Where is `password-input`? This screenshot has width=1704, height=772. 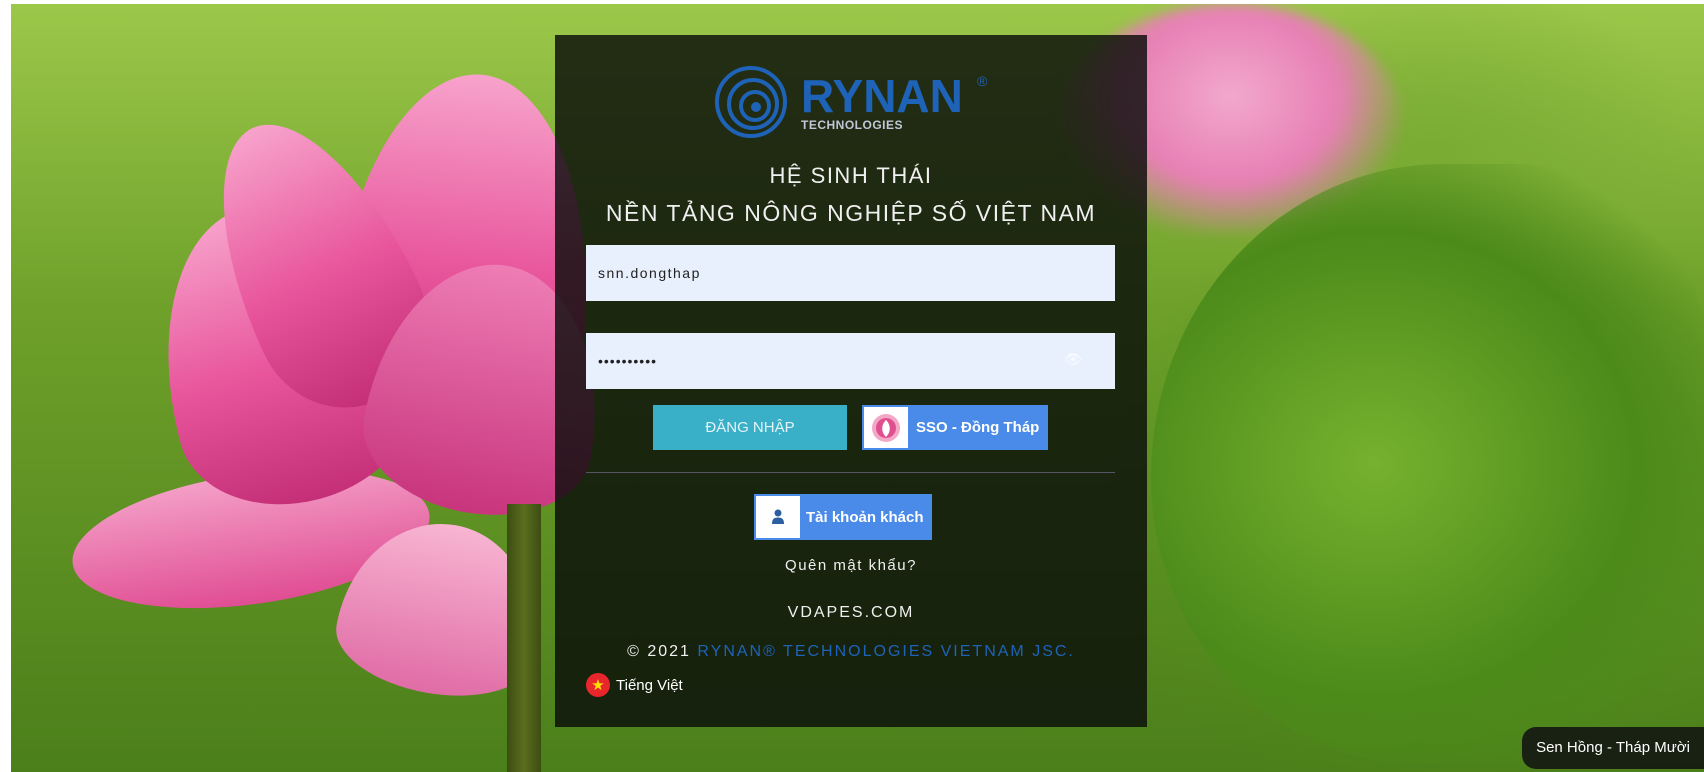
password-input is located at coordinates (850, 361).